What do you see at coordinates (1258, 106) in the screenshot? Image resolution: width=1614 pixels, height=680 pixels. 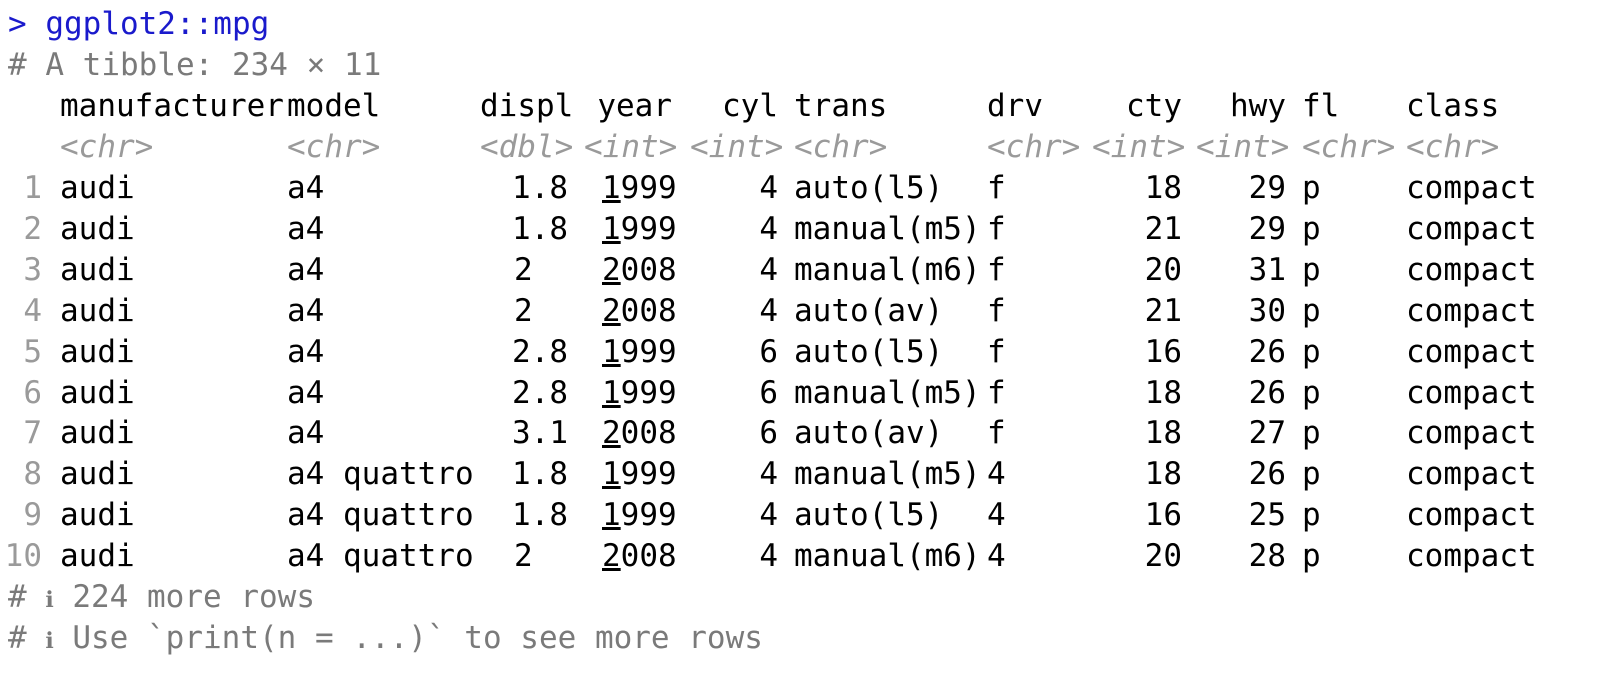 I see `column-header-hwy: hwy` at bounding box center [1258, 106].